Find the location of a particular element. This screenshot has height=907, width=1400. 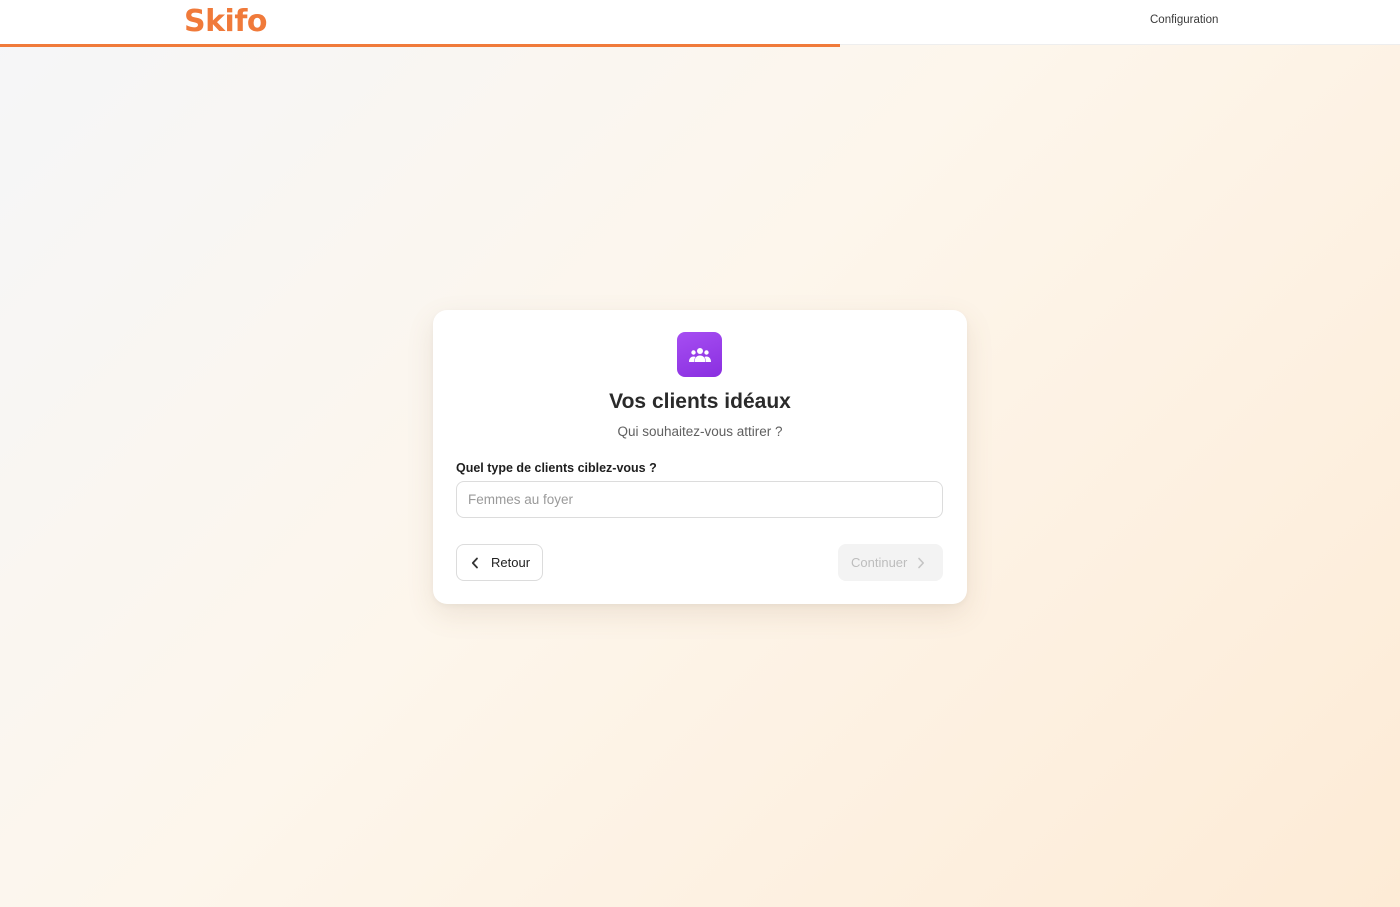

top-bar: Skifo Configuration is located at coordinates (700, 22).